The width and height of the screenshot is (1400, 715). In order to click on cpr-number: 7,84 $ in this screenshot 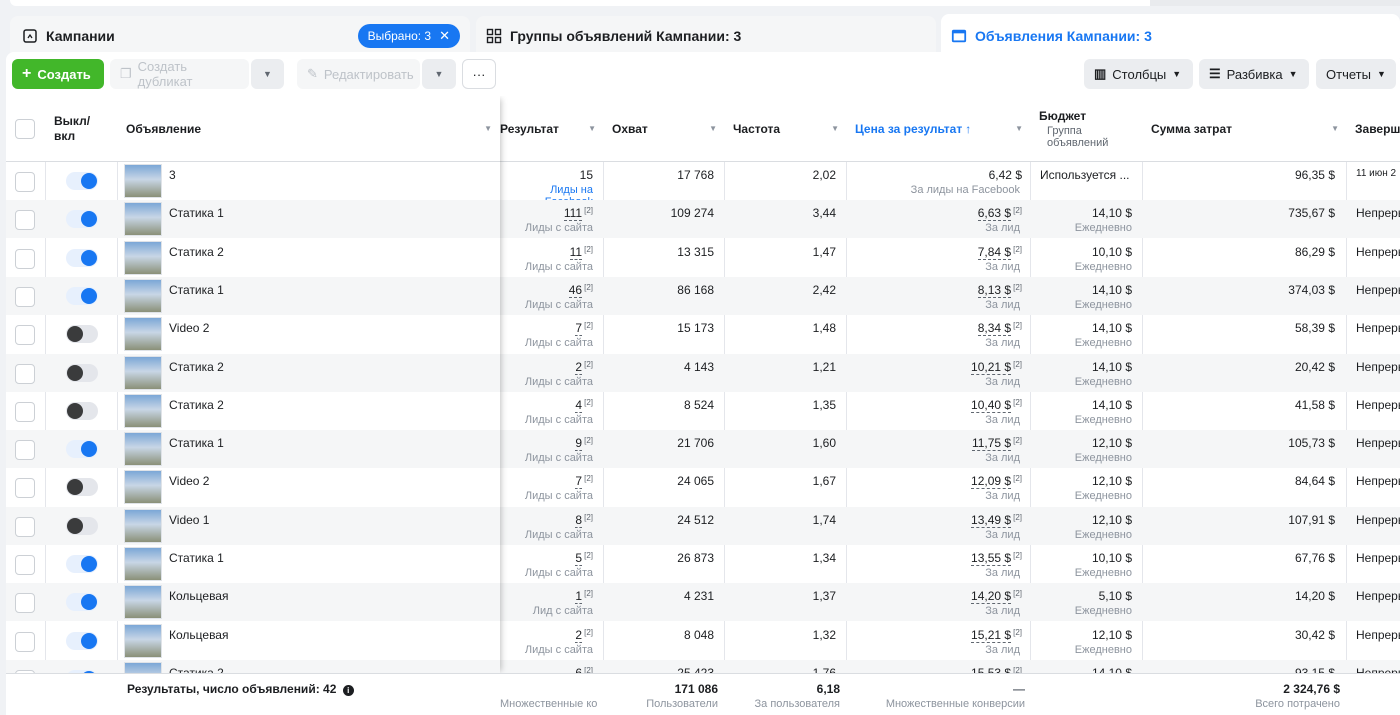, I will do `click(994, 252)`.